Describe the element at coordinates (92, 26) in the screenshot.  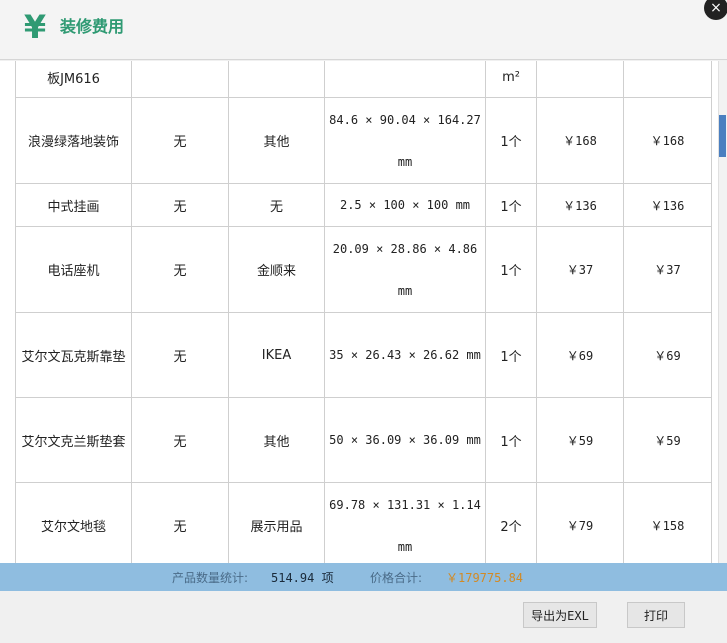
I see `dialog-title: 装修费用` at that location.